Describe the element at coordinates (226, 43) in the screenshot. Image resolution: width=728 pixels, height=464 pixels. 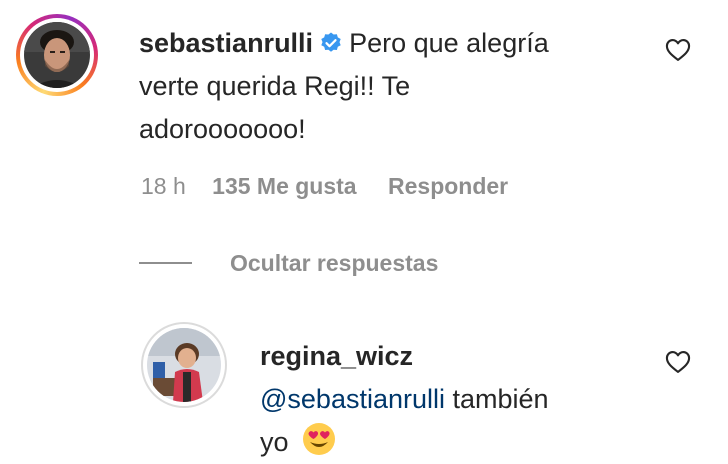
I see `comment-username: sebastianrulli` at that location.